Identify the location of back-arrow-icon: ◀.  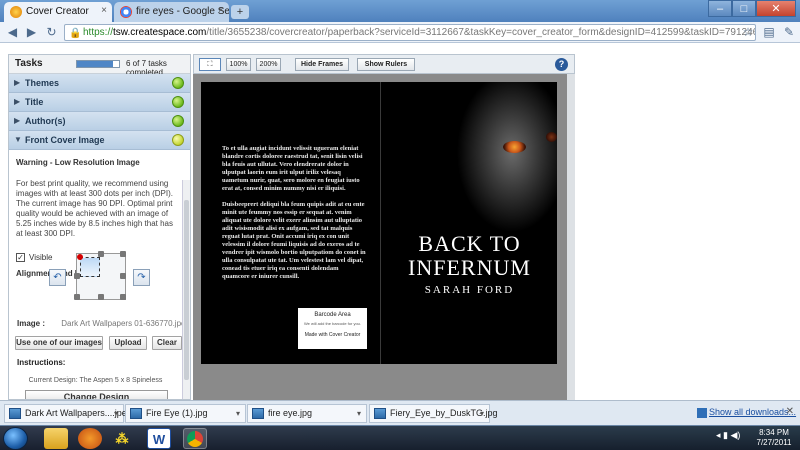
(12, 32).